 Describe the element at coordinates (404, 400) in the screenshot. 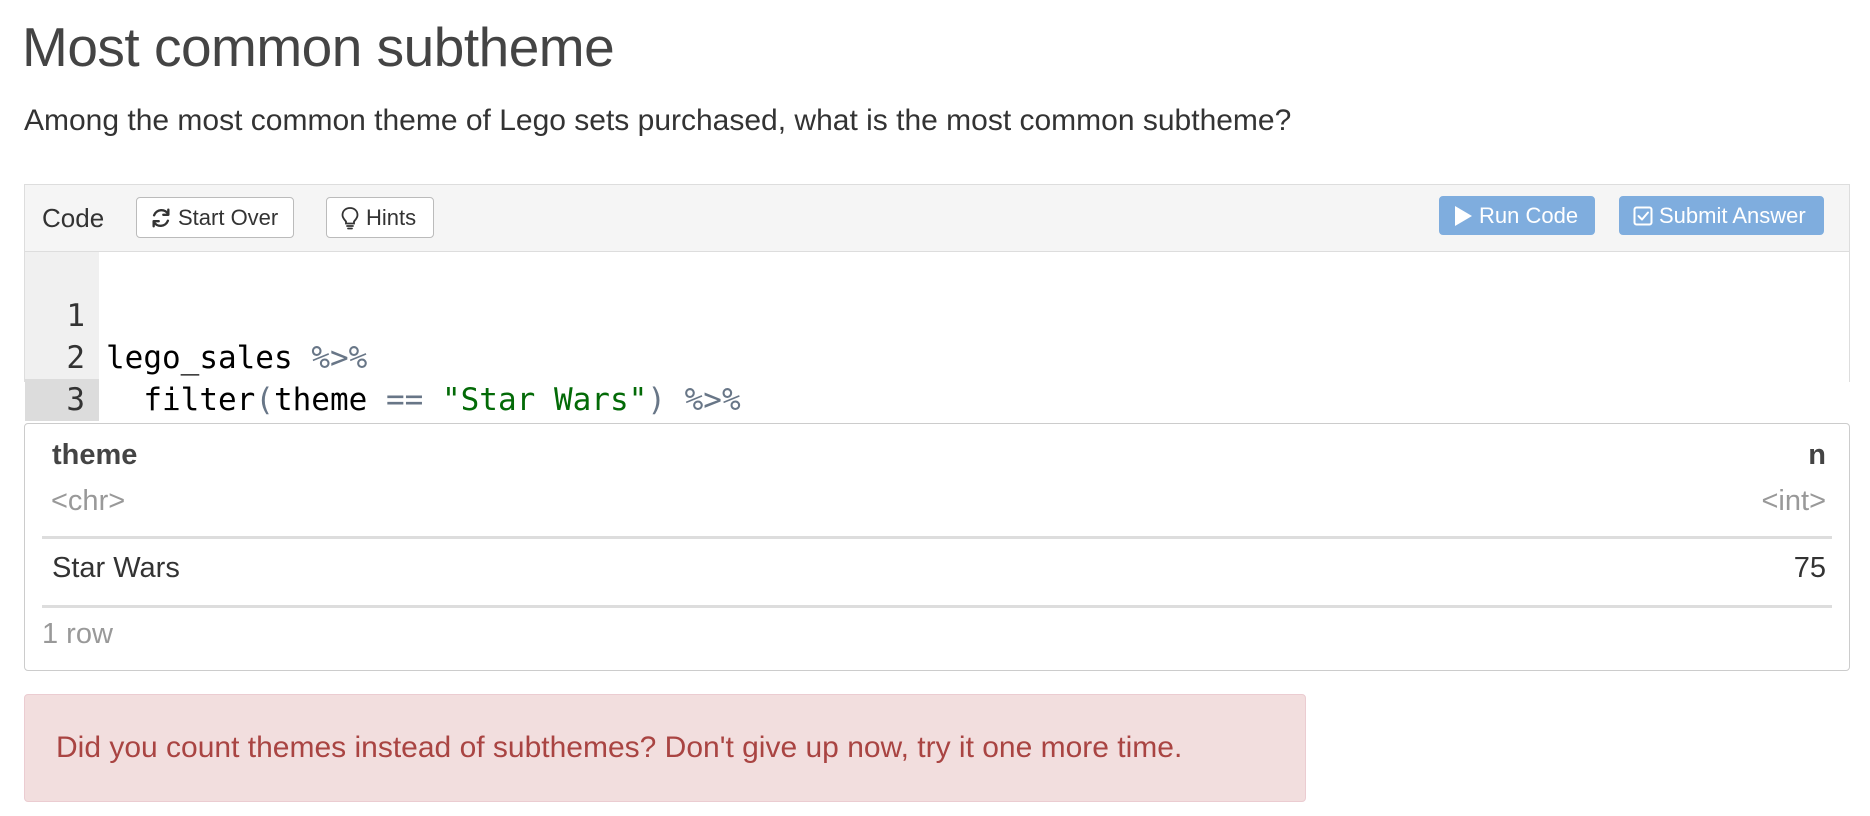

I see `code-token: ==` at that location.